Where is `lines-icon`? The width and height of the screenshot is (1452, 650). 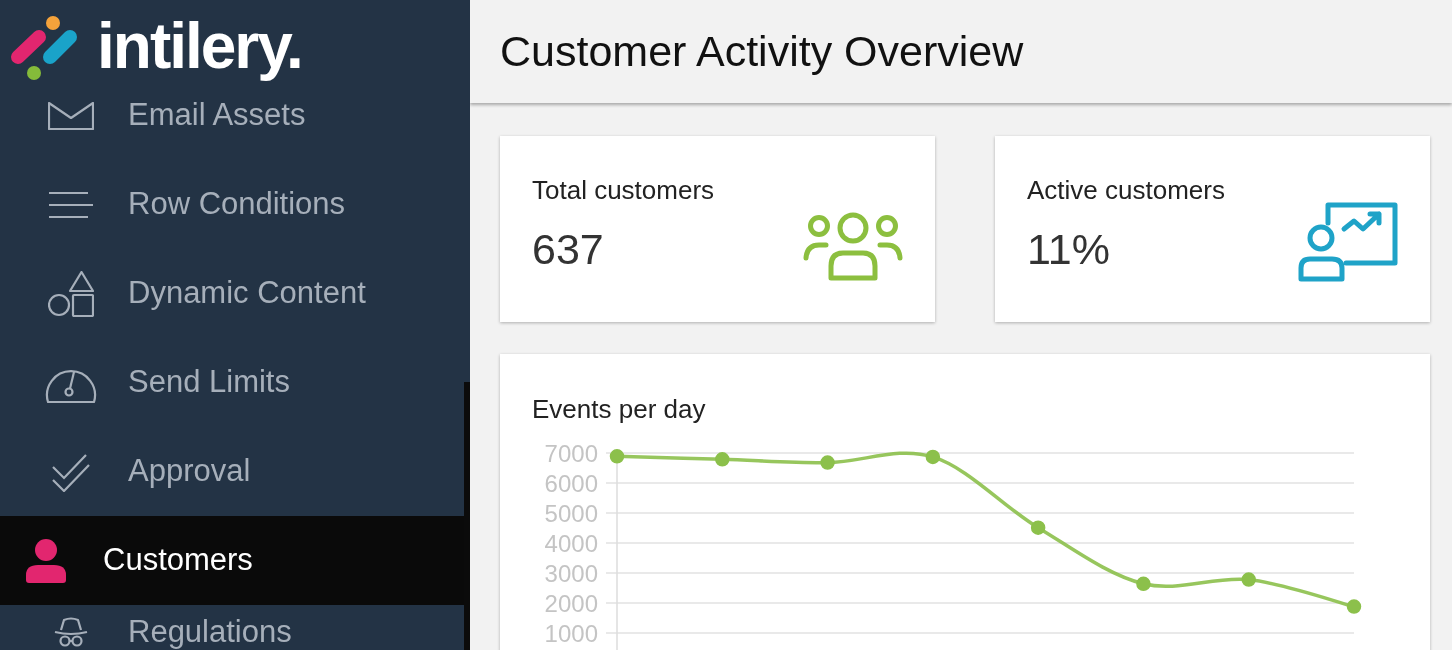
lines-icon is located at coordinates (71, 204).